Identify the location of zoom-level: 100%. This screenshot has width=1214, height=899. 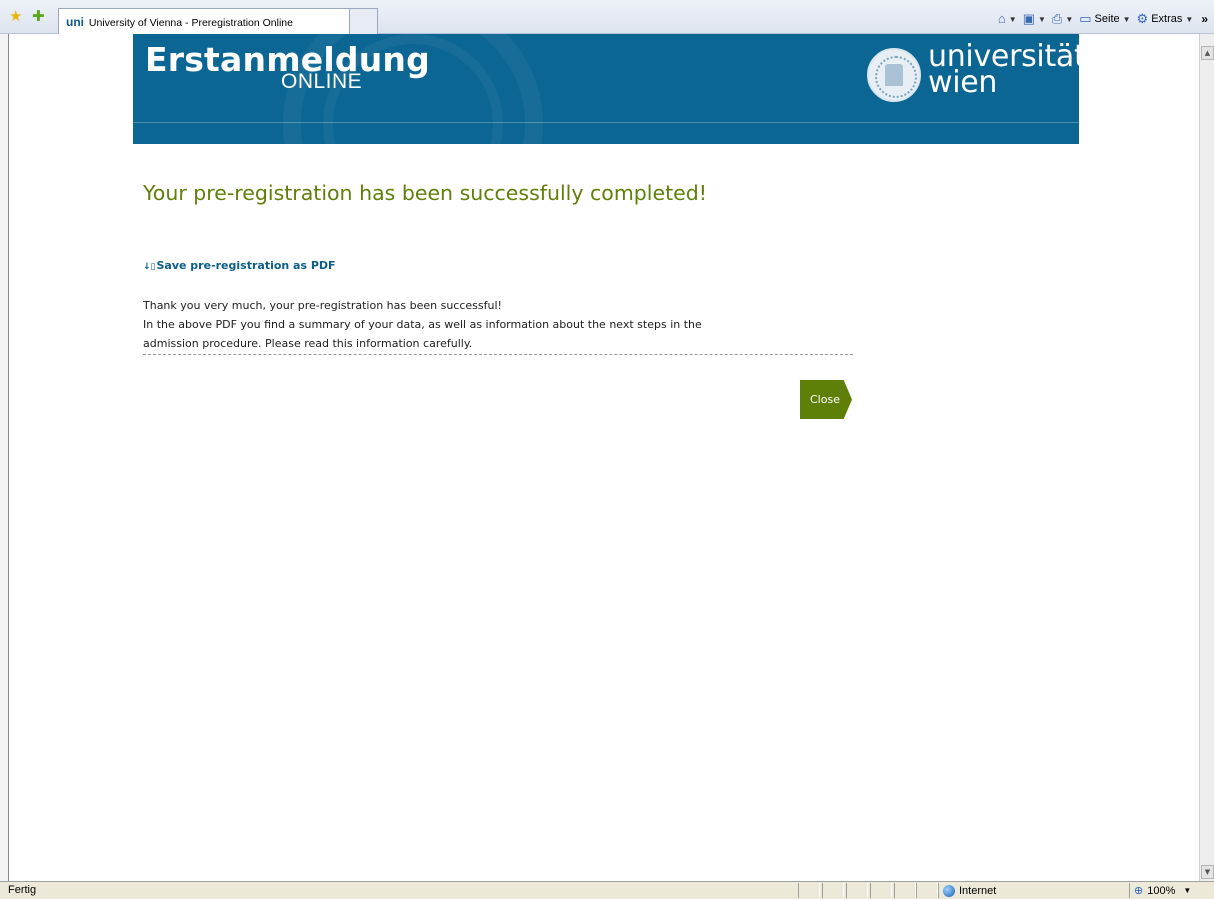
(1161, 890).